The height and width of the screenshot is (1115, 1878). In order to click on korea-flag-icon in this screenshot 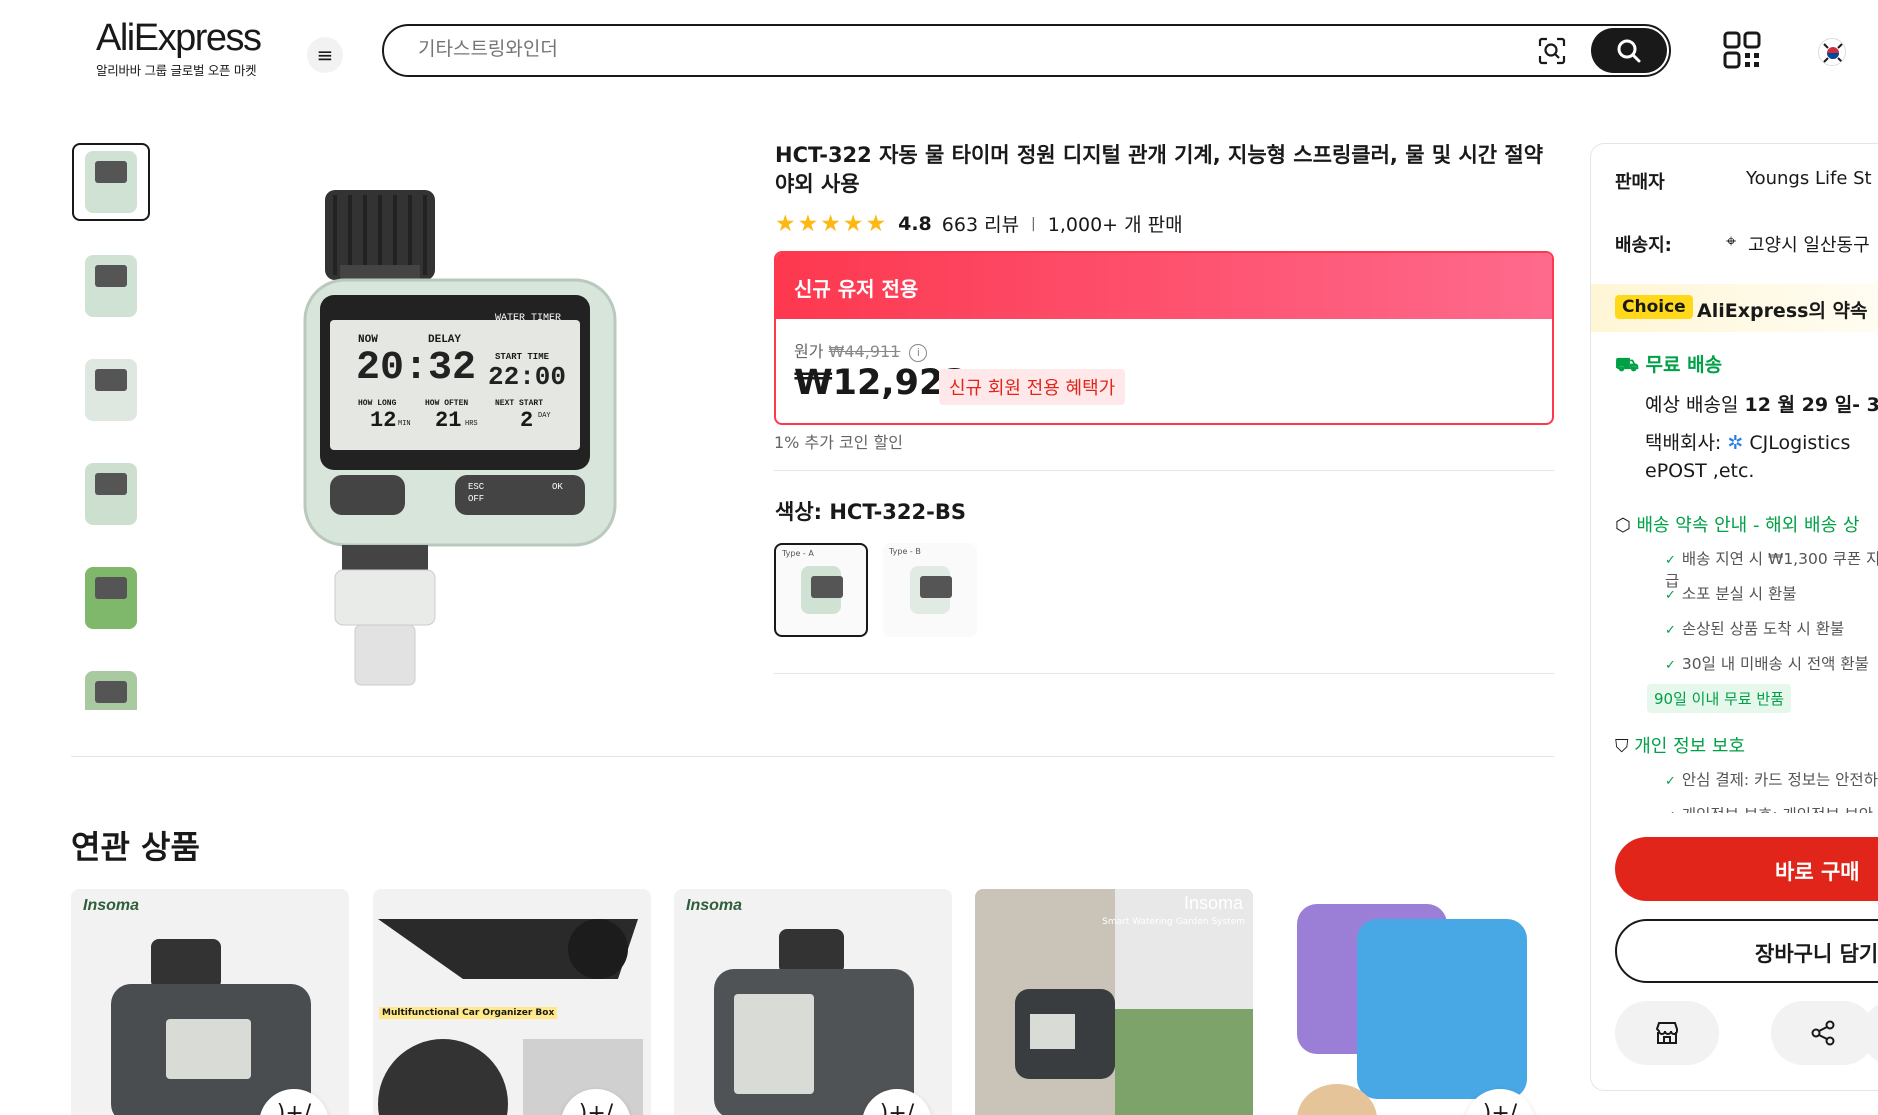, I will do `click(1832, 52)`.